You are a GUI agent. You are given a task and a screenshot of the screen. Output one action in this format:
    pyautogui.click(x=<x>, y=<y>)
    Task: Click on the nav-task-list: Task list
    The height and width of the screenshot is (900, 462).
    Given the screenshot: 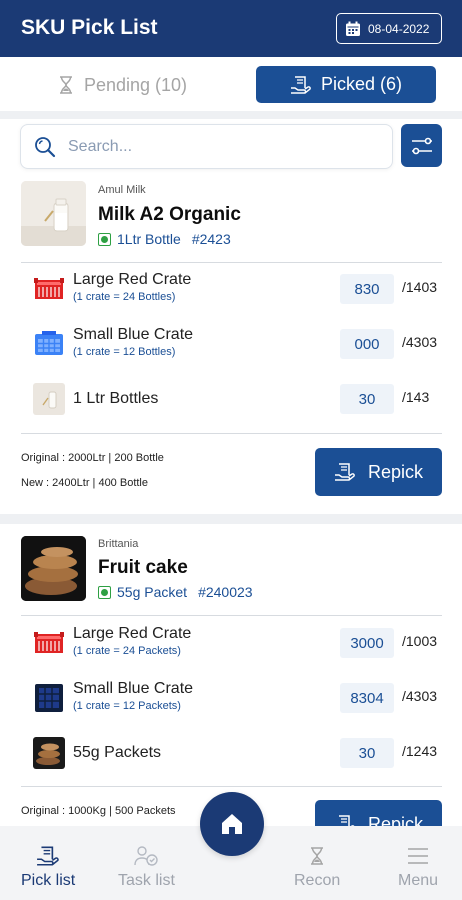 What is the action you would take?
    pyautogui.click(x=146, y=867)
    